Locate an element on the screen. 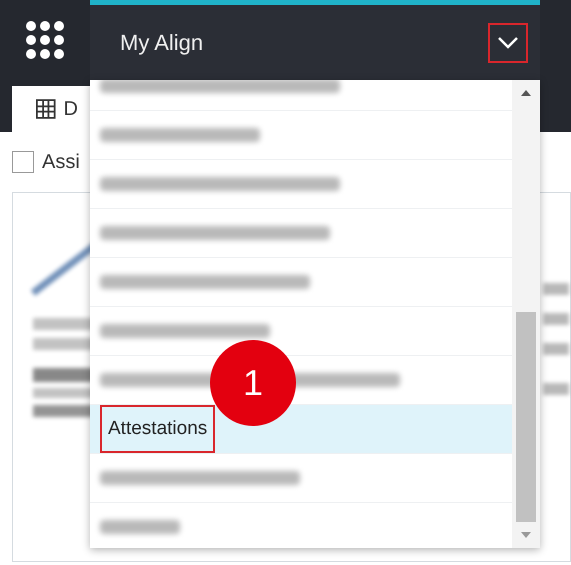 This screenshot has height=565, width=571. scroll-up-icon is located at coordinates (526, 93).